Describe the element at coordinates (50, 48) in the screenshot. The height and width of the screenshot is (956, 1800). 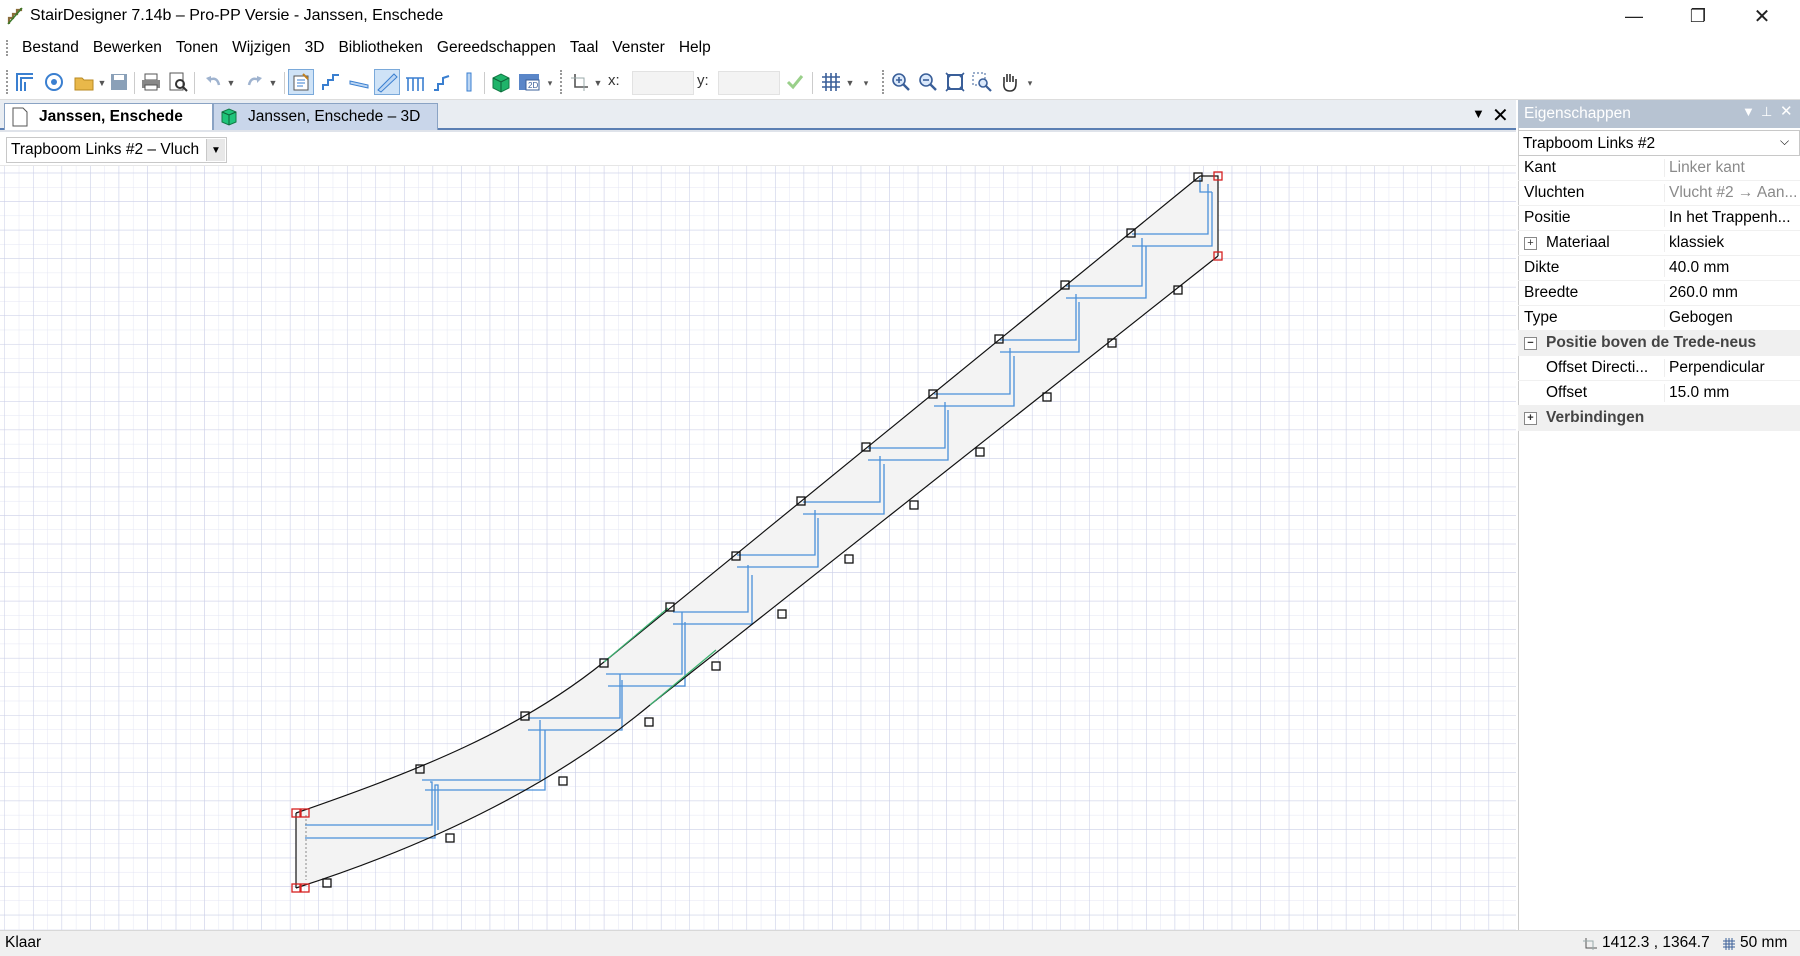
I see `menu-bestand: Bestand` at that location.